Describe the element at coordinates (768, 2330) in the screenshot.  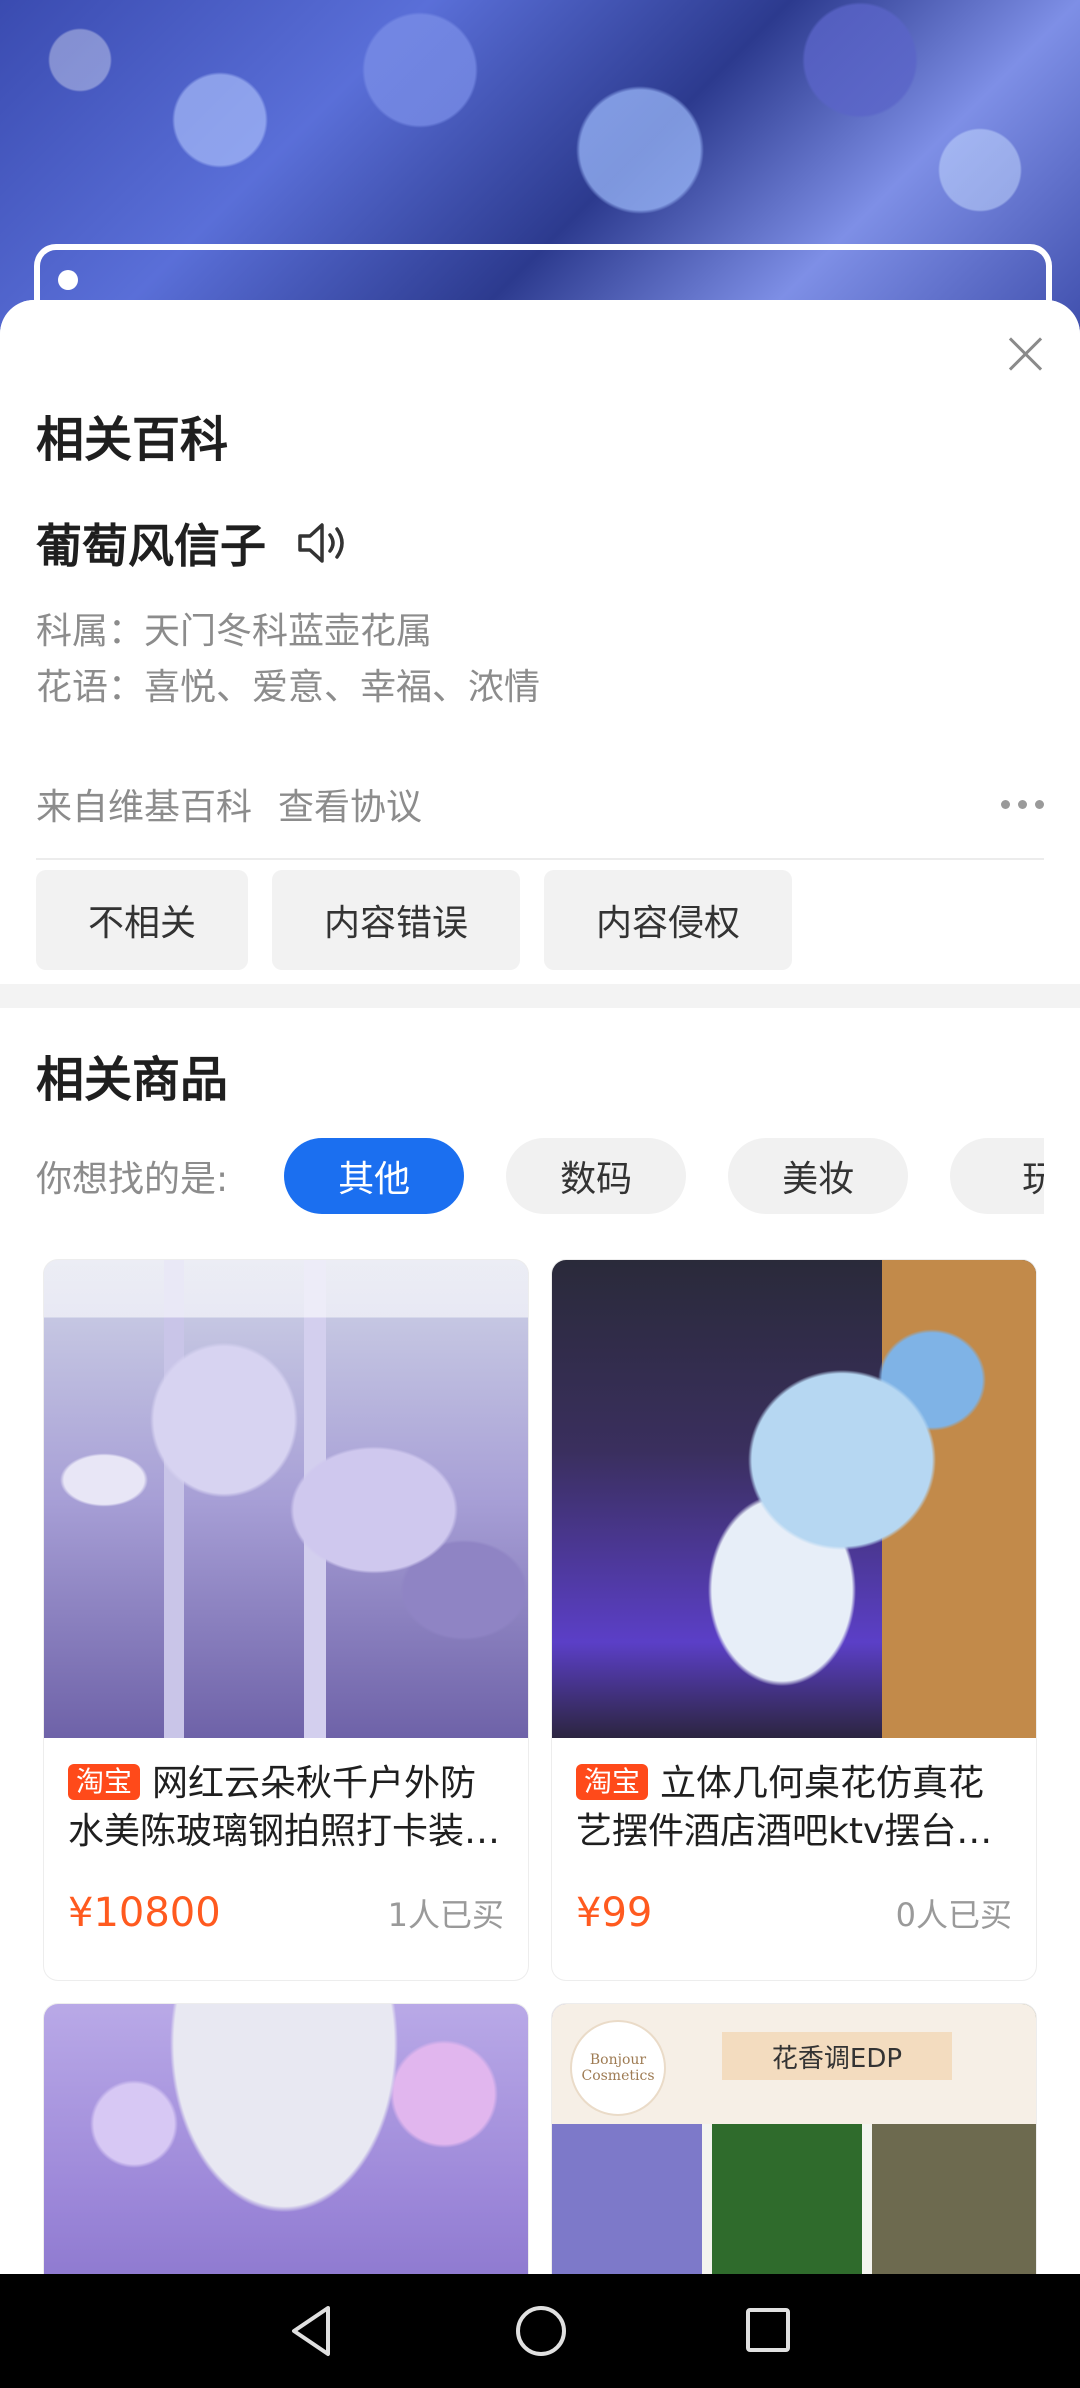
I see `nav-recent-icon` at that location.